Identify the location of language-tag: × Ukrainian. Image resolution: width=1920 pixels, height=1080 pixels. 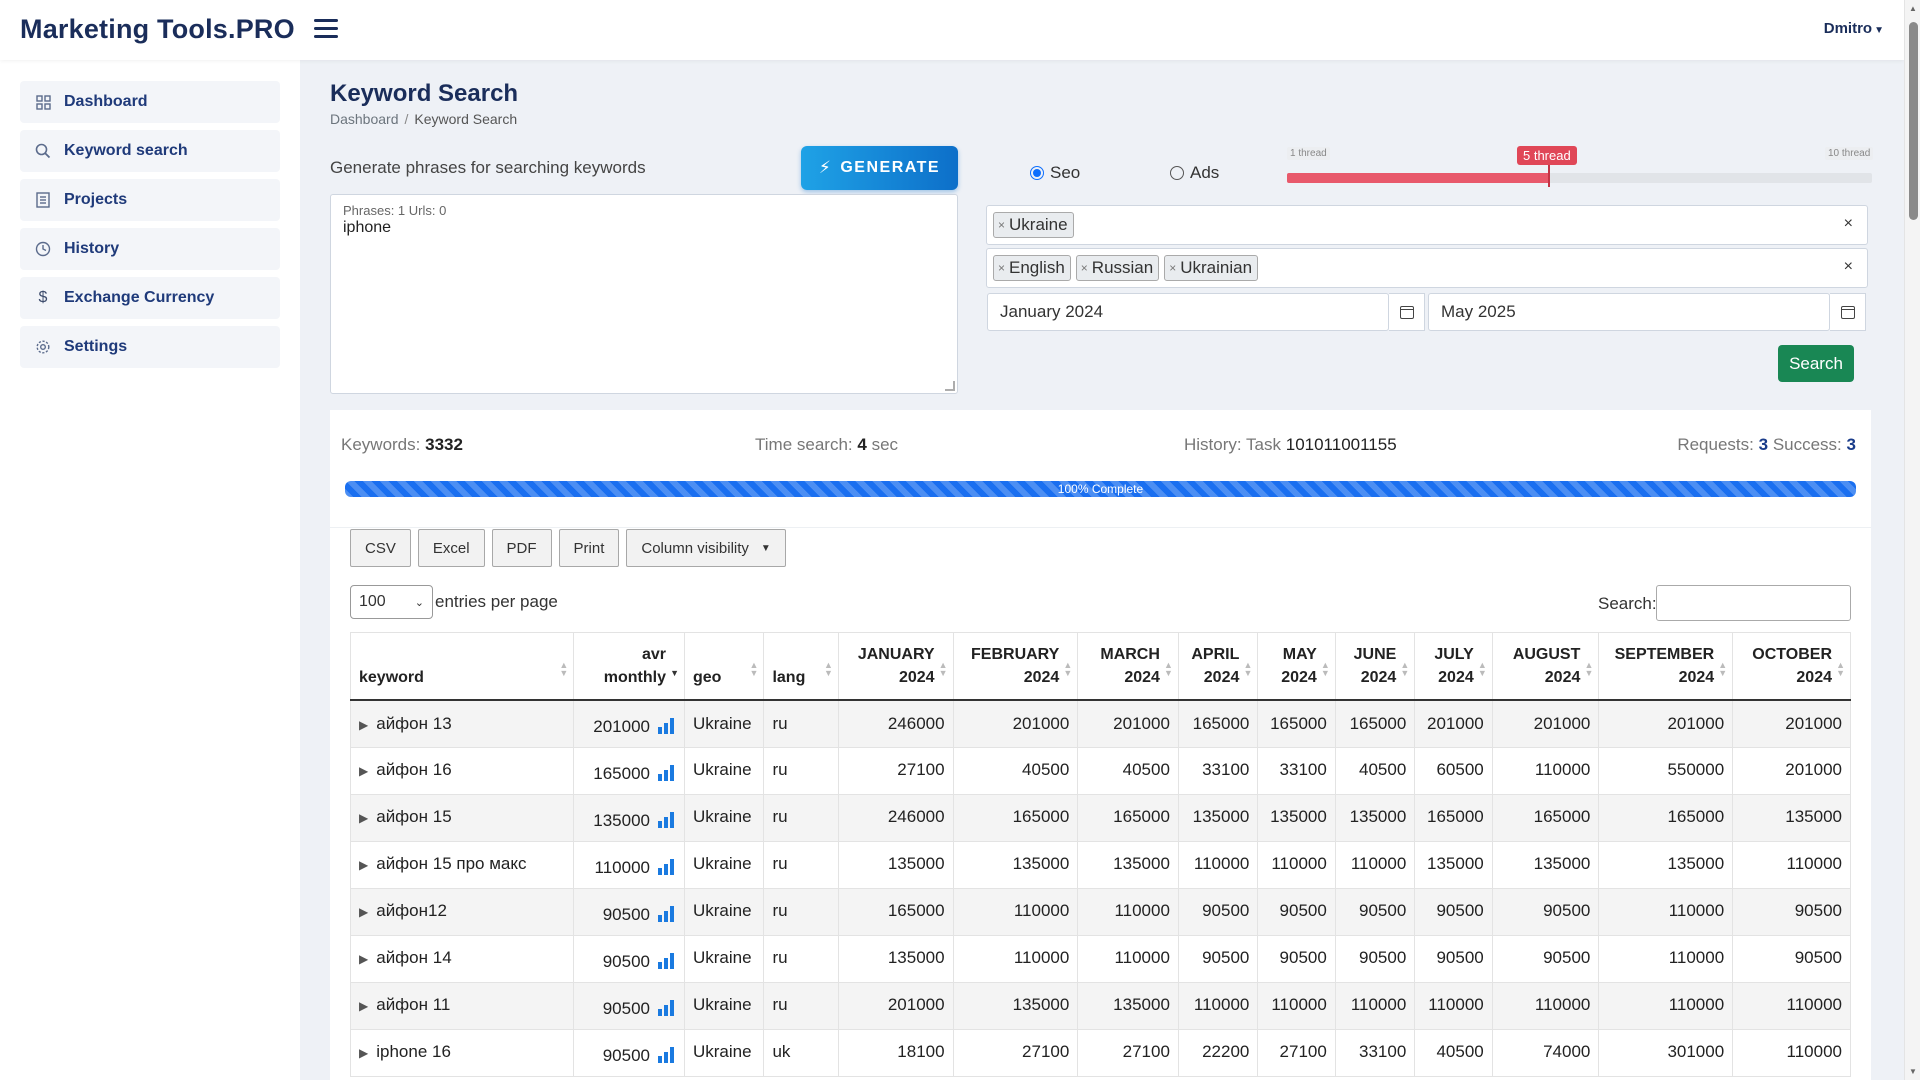
(1211, 268).